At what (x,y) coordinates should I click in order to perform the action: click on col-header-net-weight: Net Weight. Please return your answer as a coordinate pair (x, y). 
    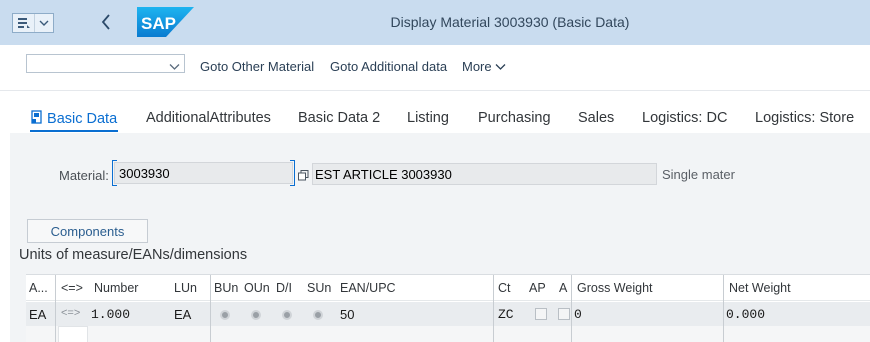
    Looking at the image, I should click on (760, 288).